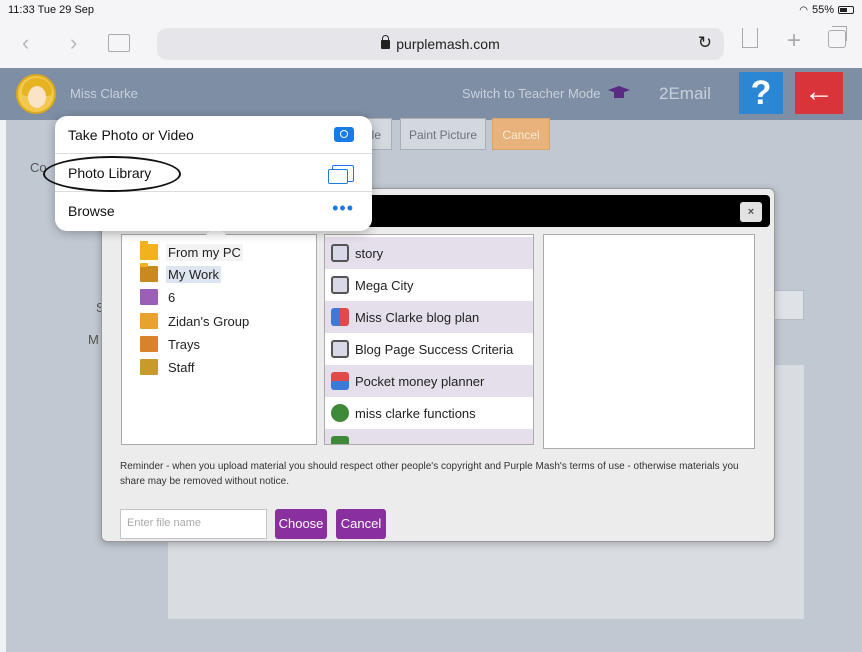  I want to click on avatar, so click(36, 94).